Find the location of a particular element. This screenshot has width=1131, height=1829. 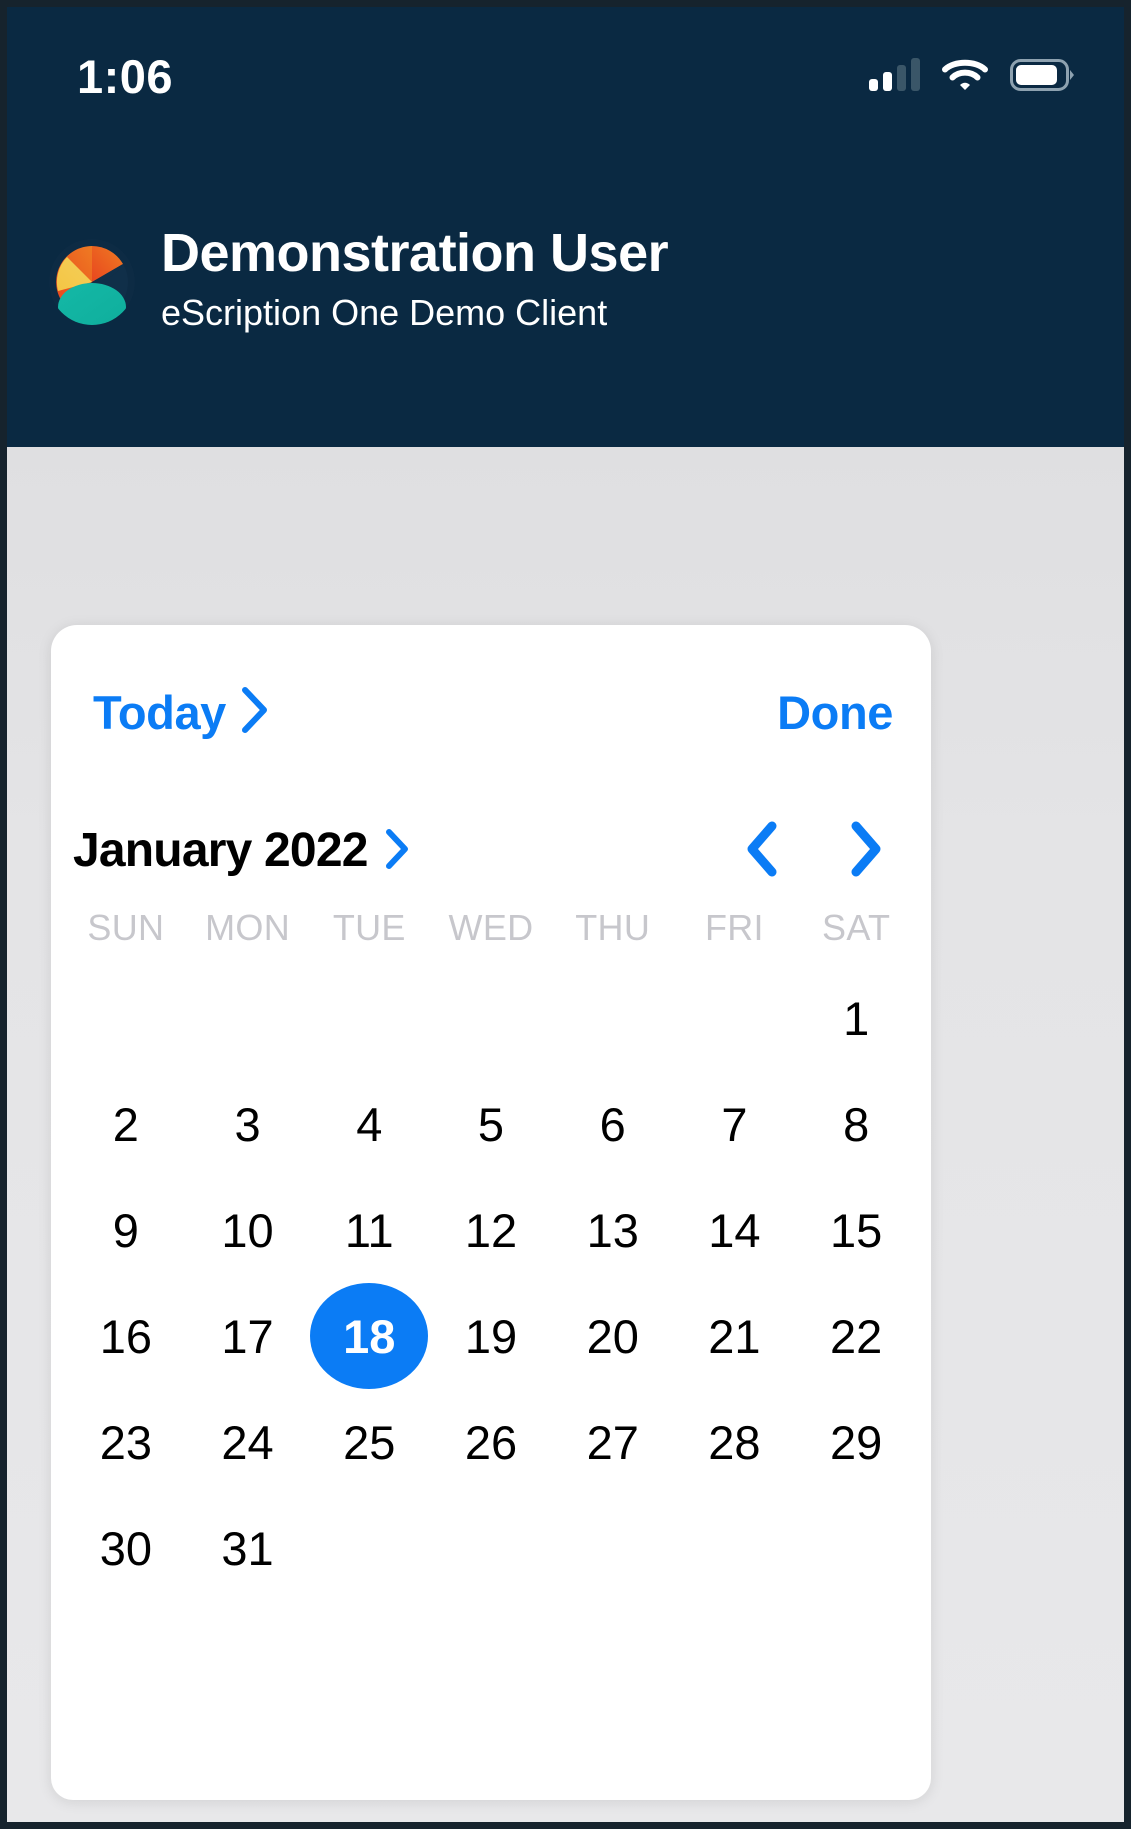

calendar-day-label: 8 is located at coordinates (856, 1124).